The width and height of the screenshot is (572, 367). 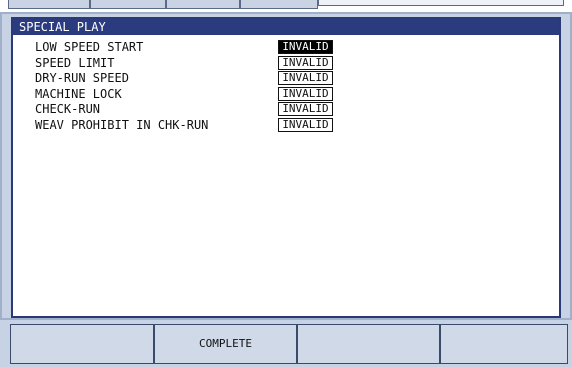 I want to click on setting-label: MACHINE LOCK, so click(x=78, y=93).